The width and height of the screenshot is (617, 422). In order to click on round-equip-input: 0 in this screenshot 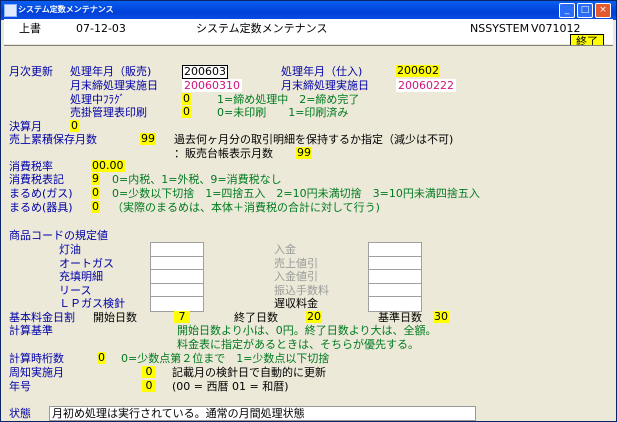, I will do `click(95, 207)`.